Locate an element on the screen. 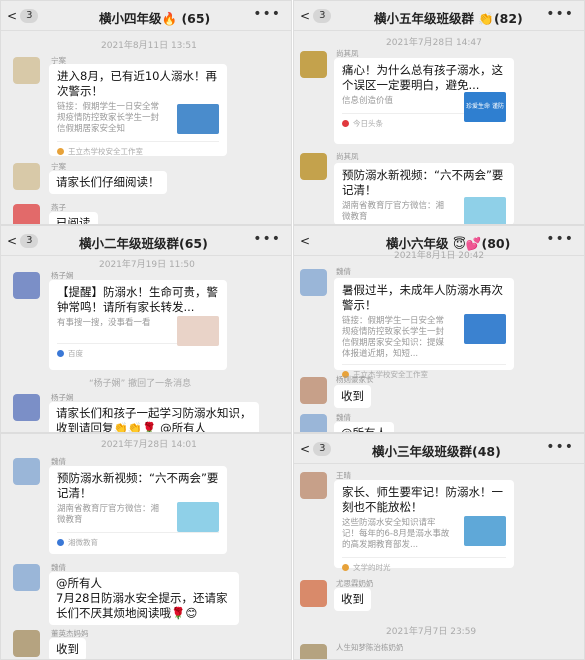  chat-title: 横小五年级班级群 👏(82) is located at coordinates (448, 18).